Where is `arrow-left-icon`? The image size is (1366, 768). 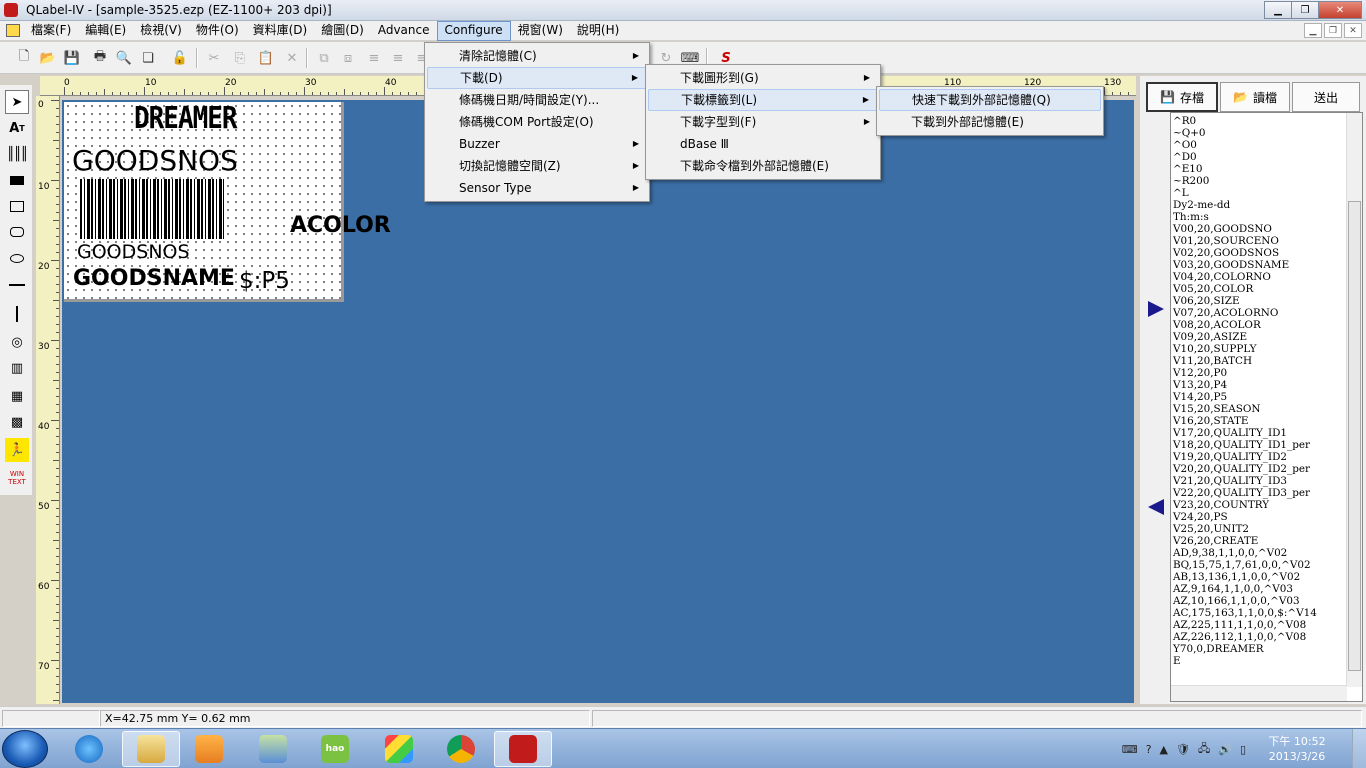
arrow-left-icon is located at coordinates (1156, 507).